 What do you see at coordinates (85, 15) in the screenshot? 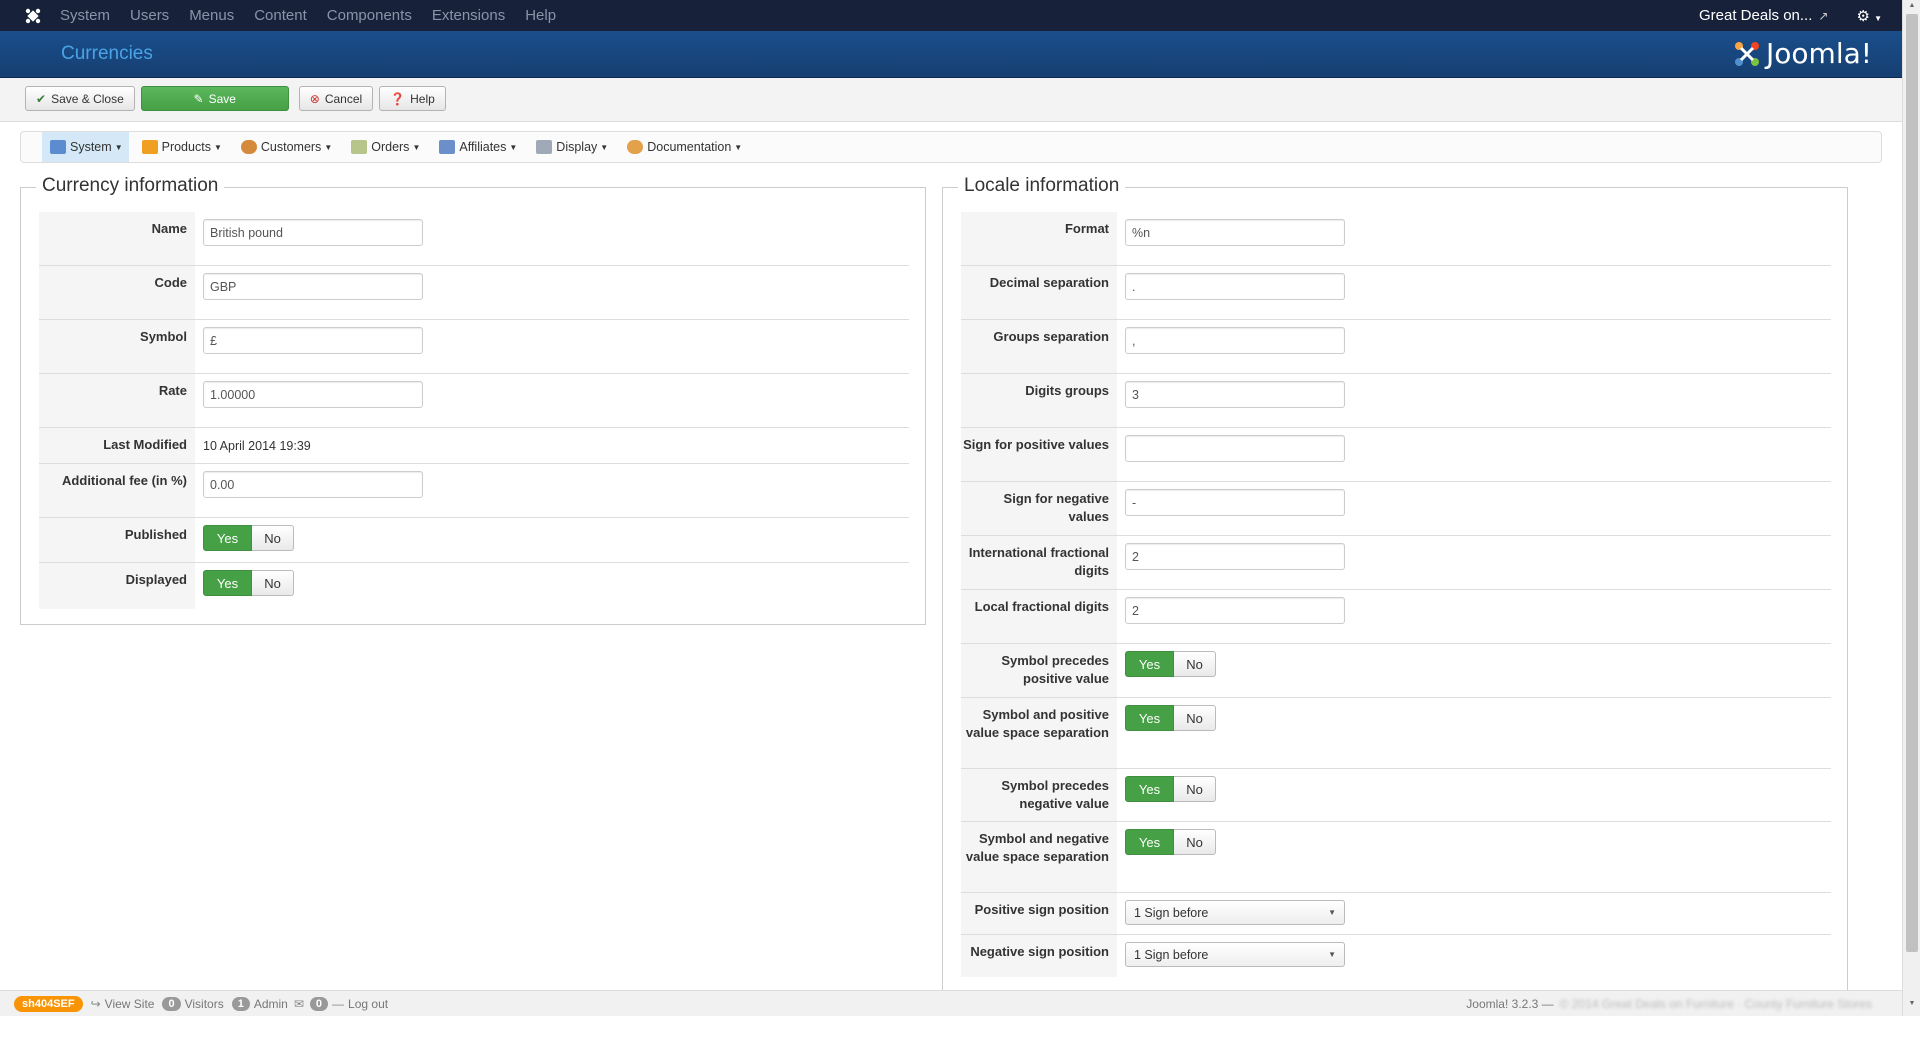
I see `menu-system: System` at bounding box center [85, 15].